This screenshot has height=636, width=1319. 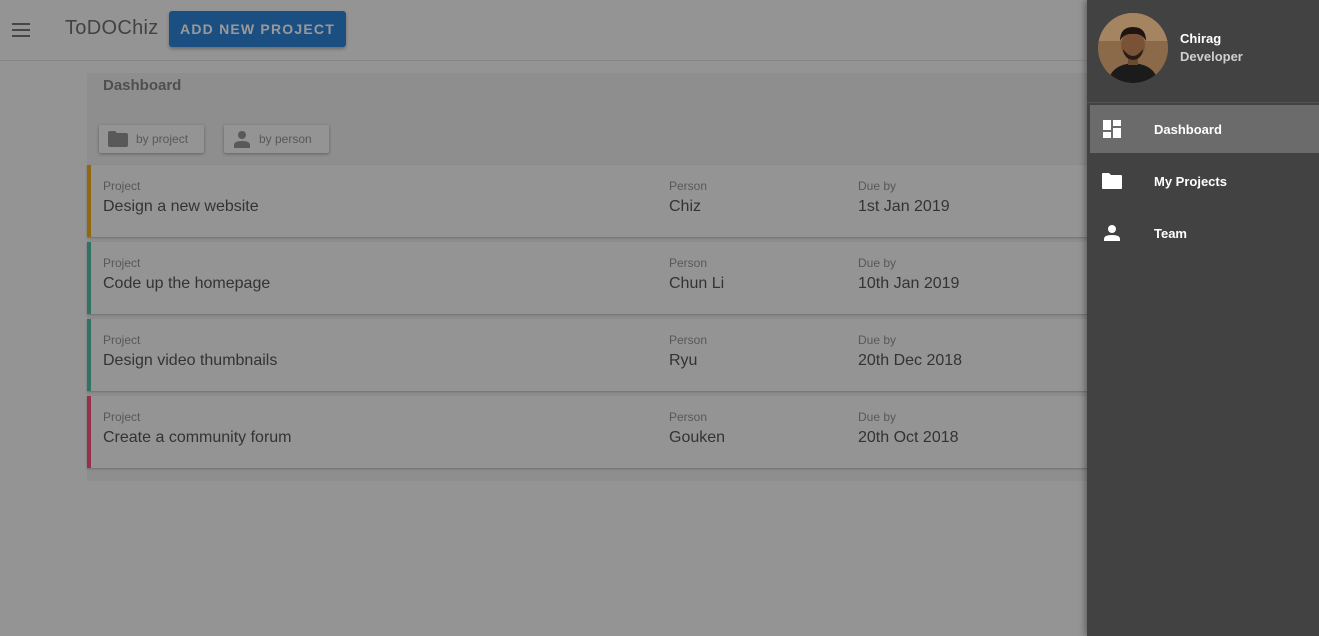 What do you see at coordinates (1170, 233) in the screenshot?
I see `nav-item-label: Team` at bounding box center [1170, 233].